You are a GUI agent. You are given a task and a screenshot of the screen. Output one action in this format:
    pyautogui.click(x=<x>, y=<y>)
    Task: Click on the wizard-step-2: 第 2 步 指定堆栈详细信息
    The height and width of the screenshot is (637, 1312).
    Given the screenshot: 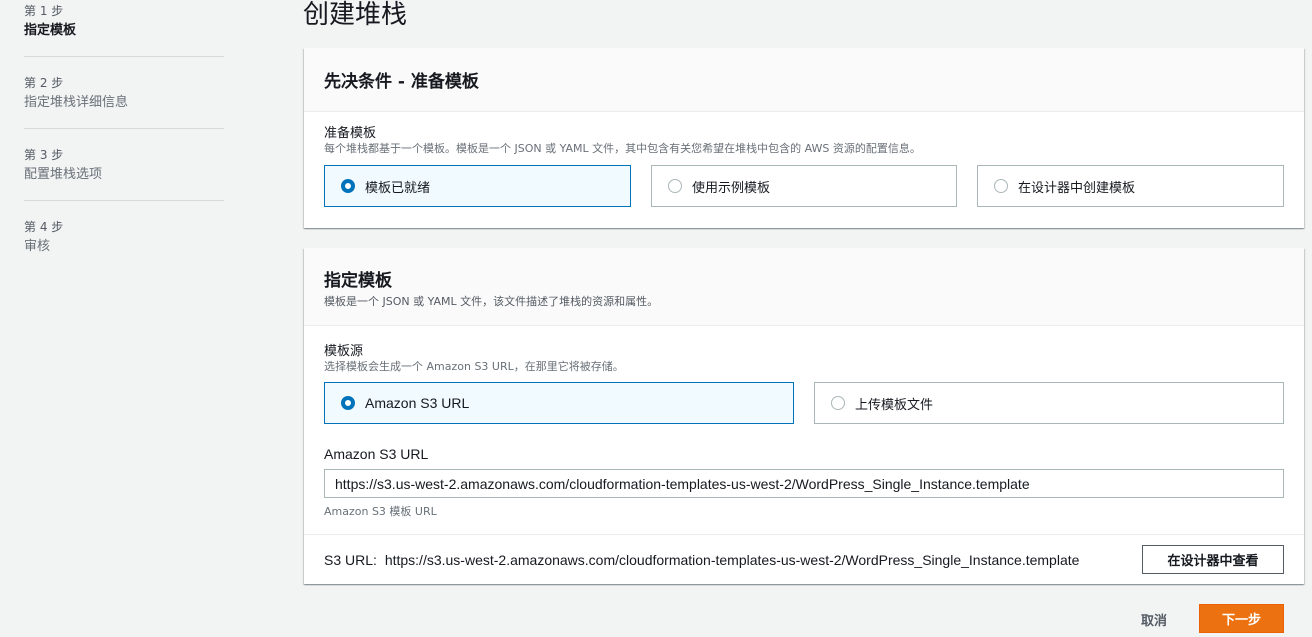 What is the action you would take?
    pyautogui.click(x=124, y=102)
    